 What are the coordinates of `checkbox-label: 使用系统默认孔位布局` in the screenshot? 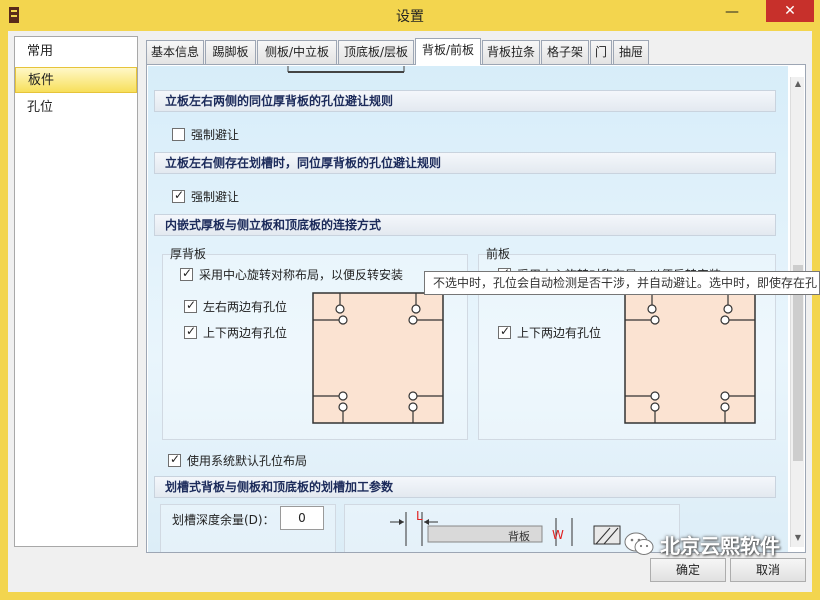 It's located at (247, 461).